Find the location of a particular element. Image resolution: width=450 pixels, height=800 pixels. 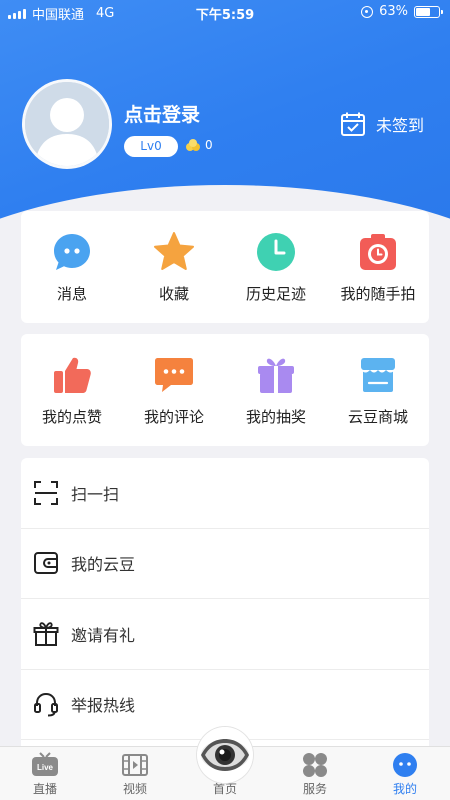

signin-label: 未签到 is located at coordinates (400, 125).